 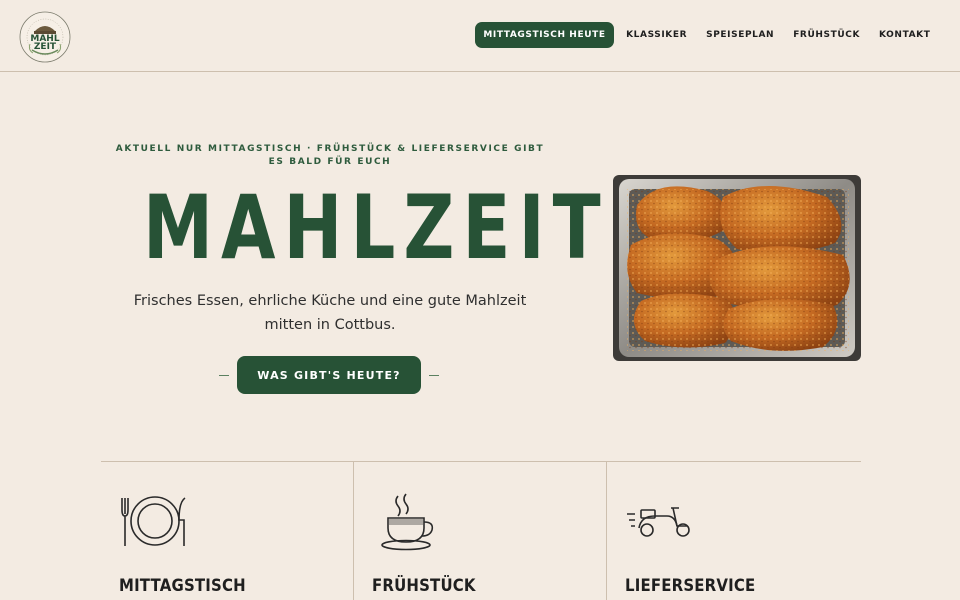 I want to click on cta-divider-left, so click(x=224, y=375).